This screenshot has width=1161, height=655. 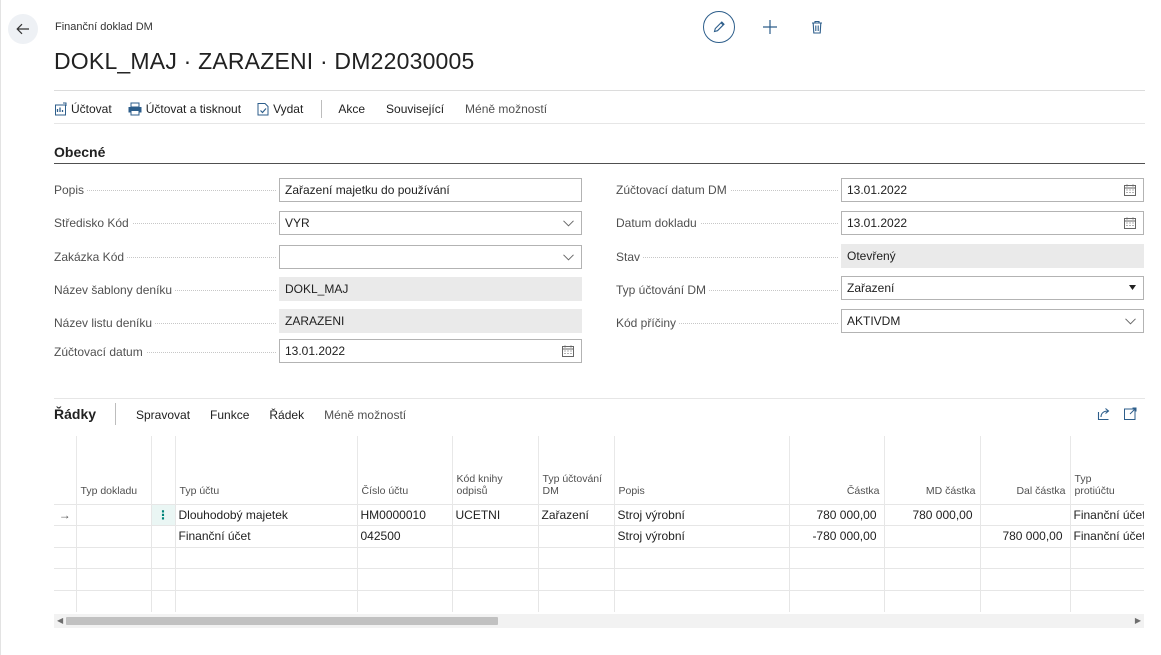 What do you see at coordinates (404, 470) in the screenshot?
I see `col-account-no: Číslo účtu` at bounding box center [404, 470].